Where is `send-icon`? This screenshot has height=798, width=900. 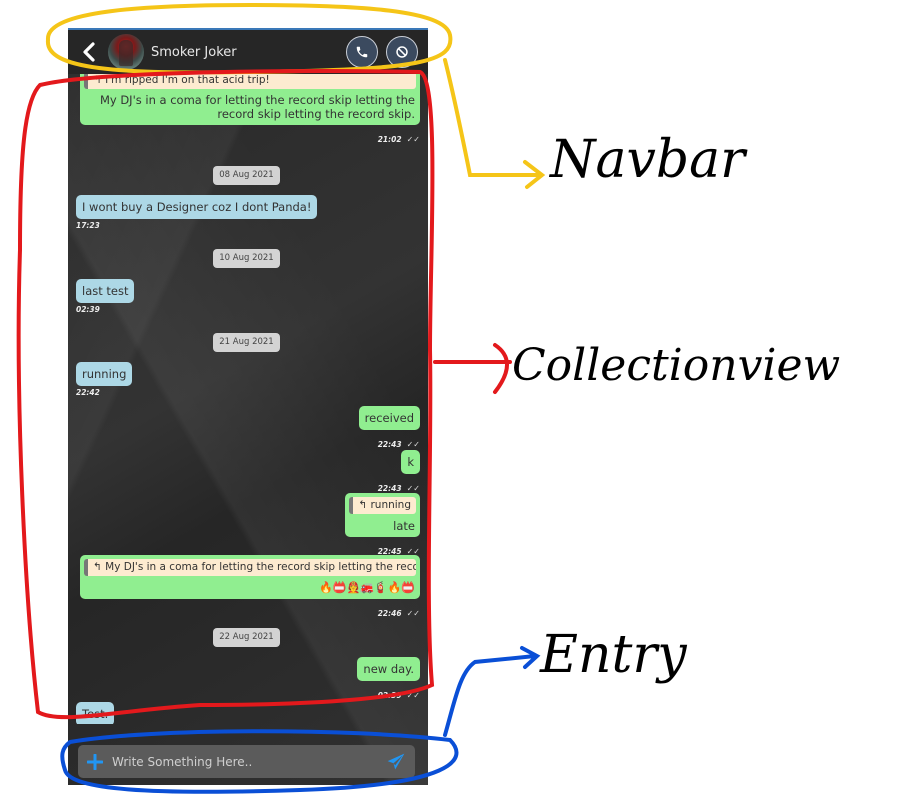 send-icon is located at coordinates (396, 761).